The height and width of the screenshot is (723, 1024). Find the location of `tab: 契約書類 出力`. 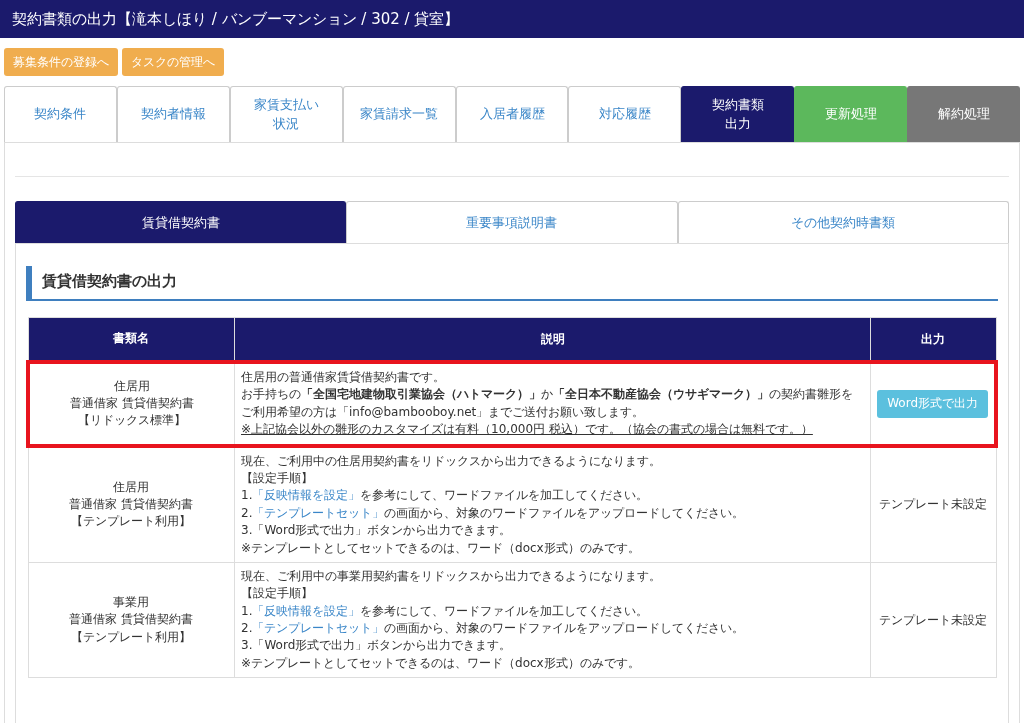

tab: 契約書類 出力 is located at coordinates (738, 114).